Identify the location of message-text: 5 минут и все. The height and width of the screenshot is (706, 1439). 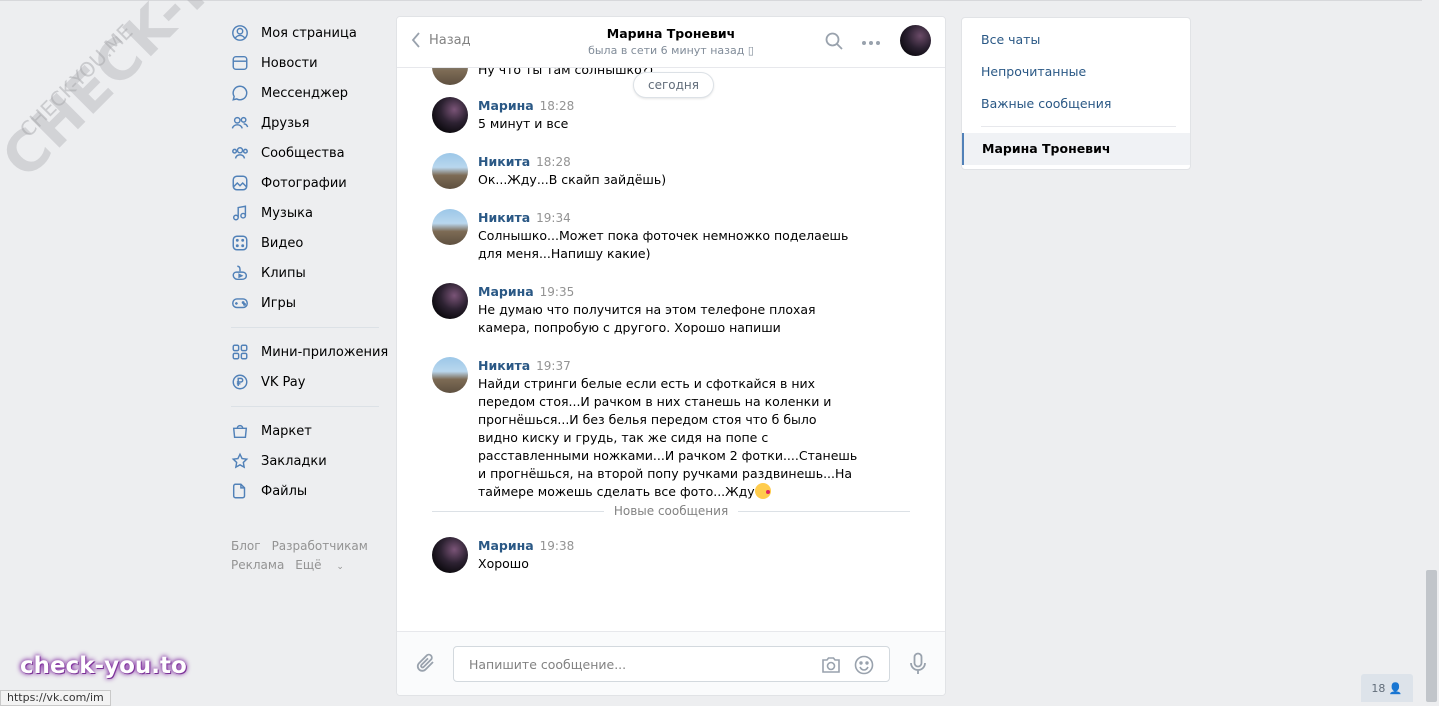
(523, 123).